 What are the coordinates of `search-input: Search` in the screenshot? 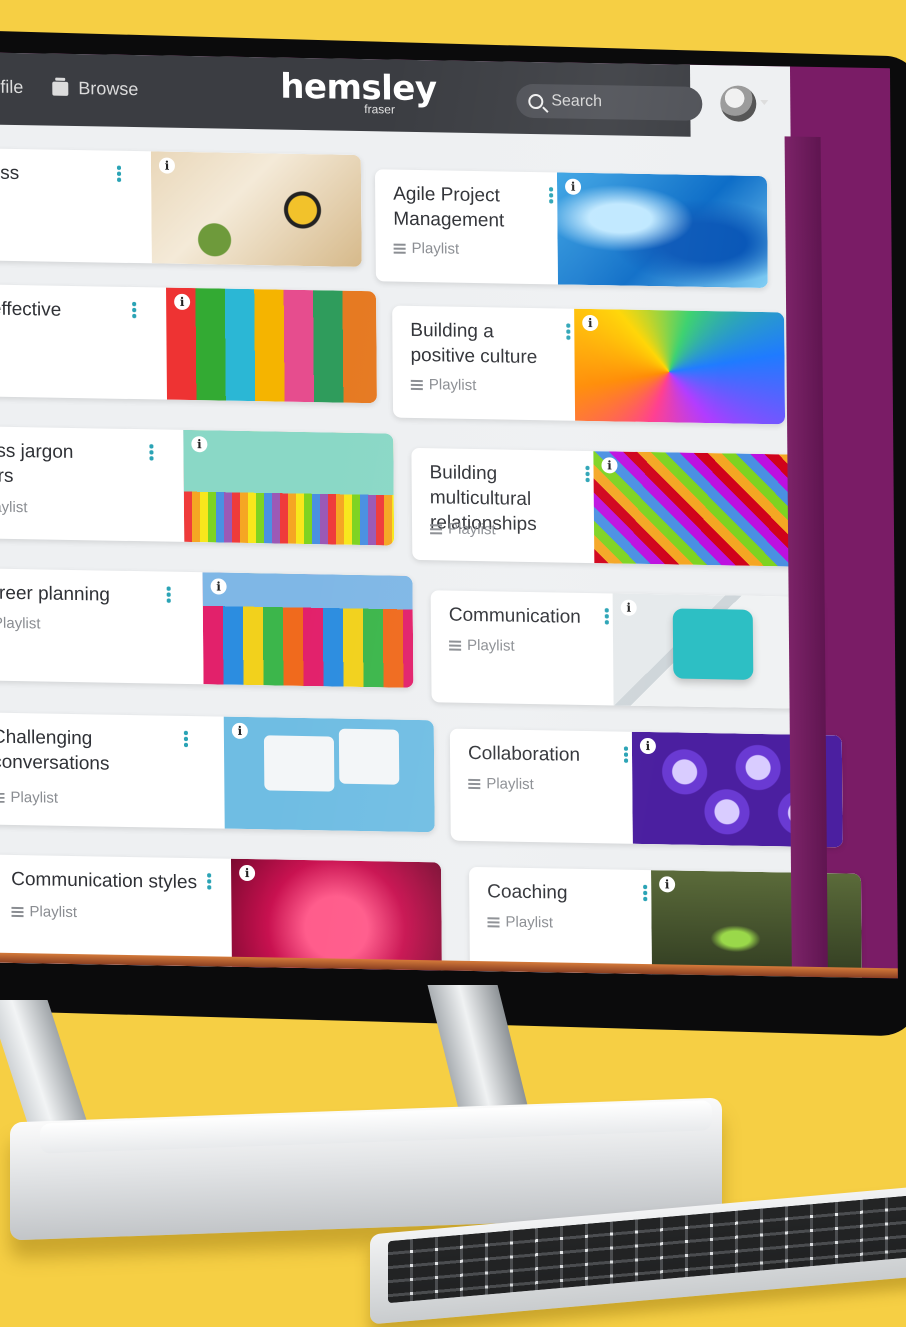 It's located at (609, 102).